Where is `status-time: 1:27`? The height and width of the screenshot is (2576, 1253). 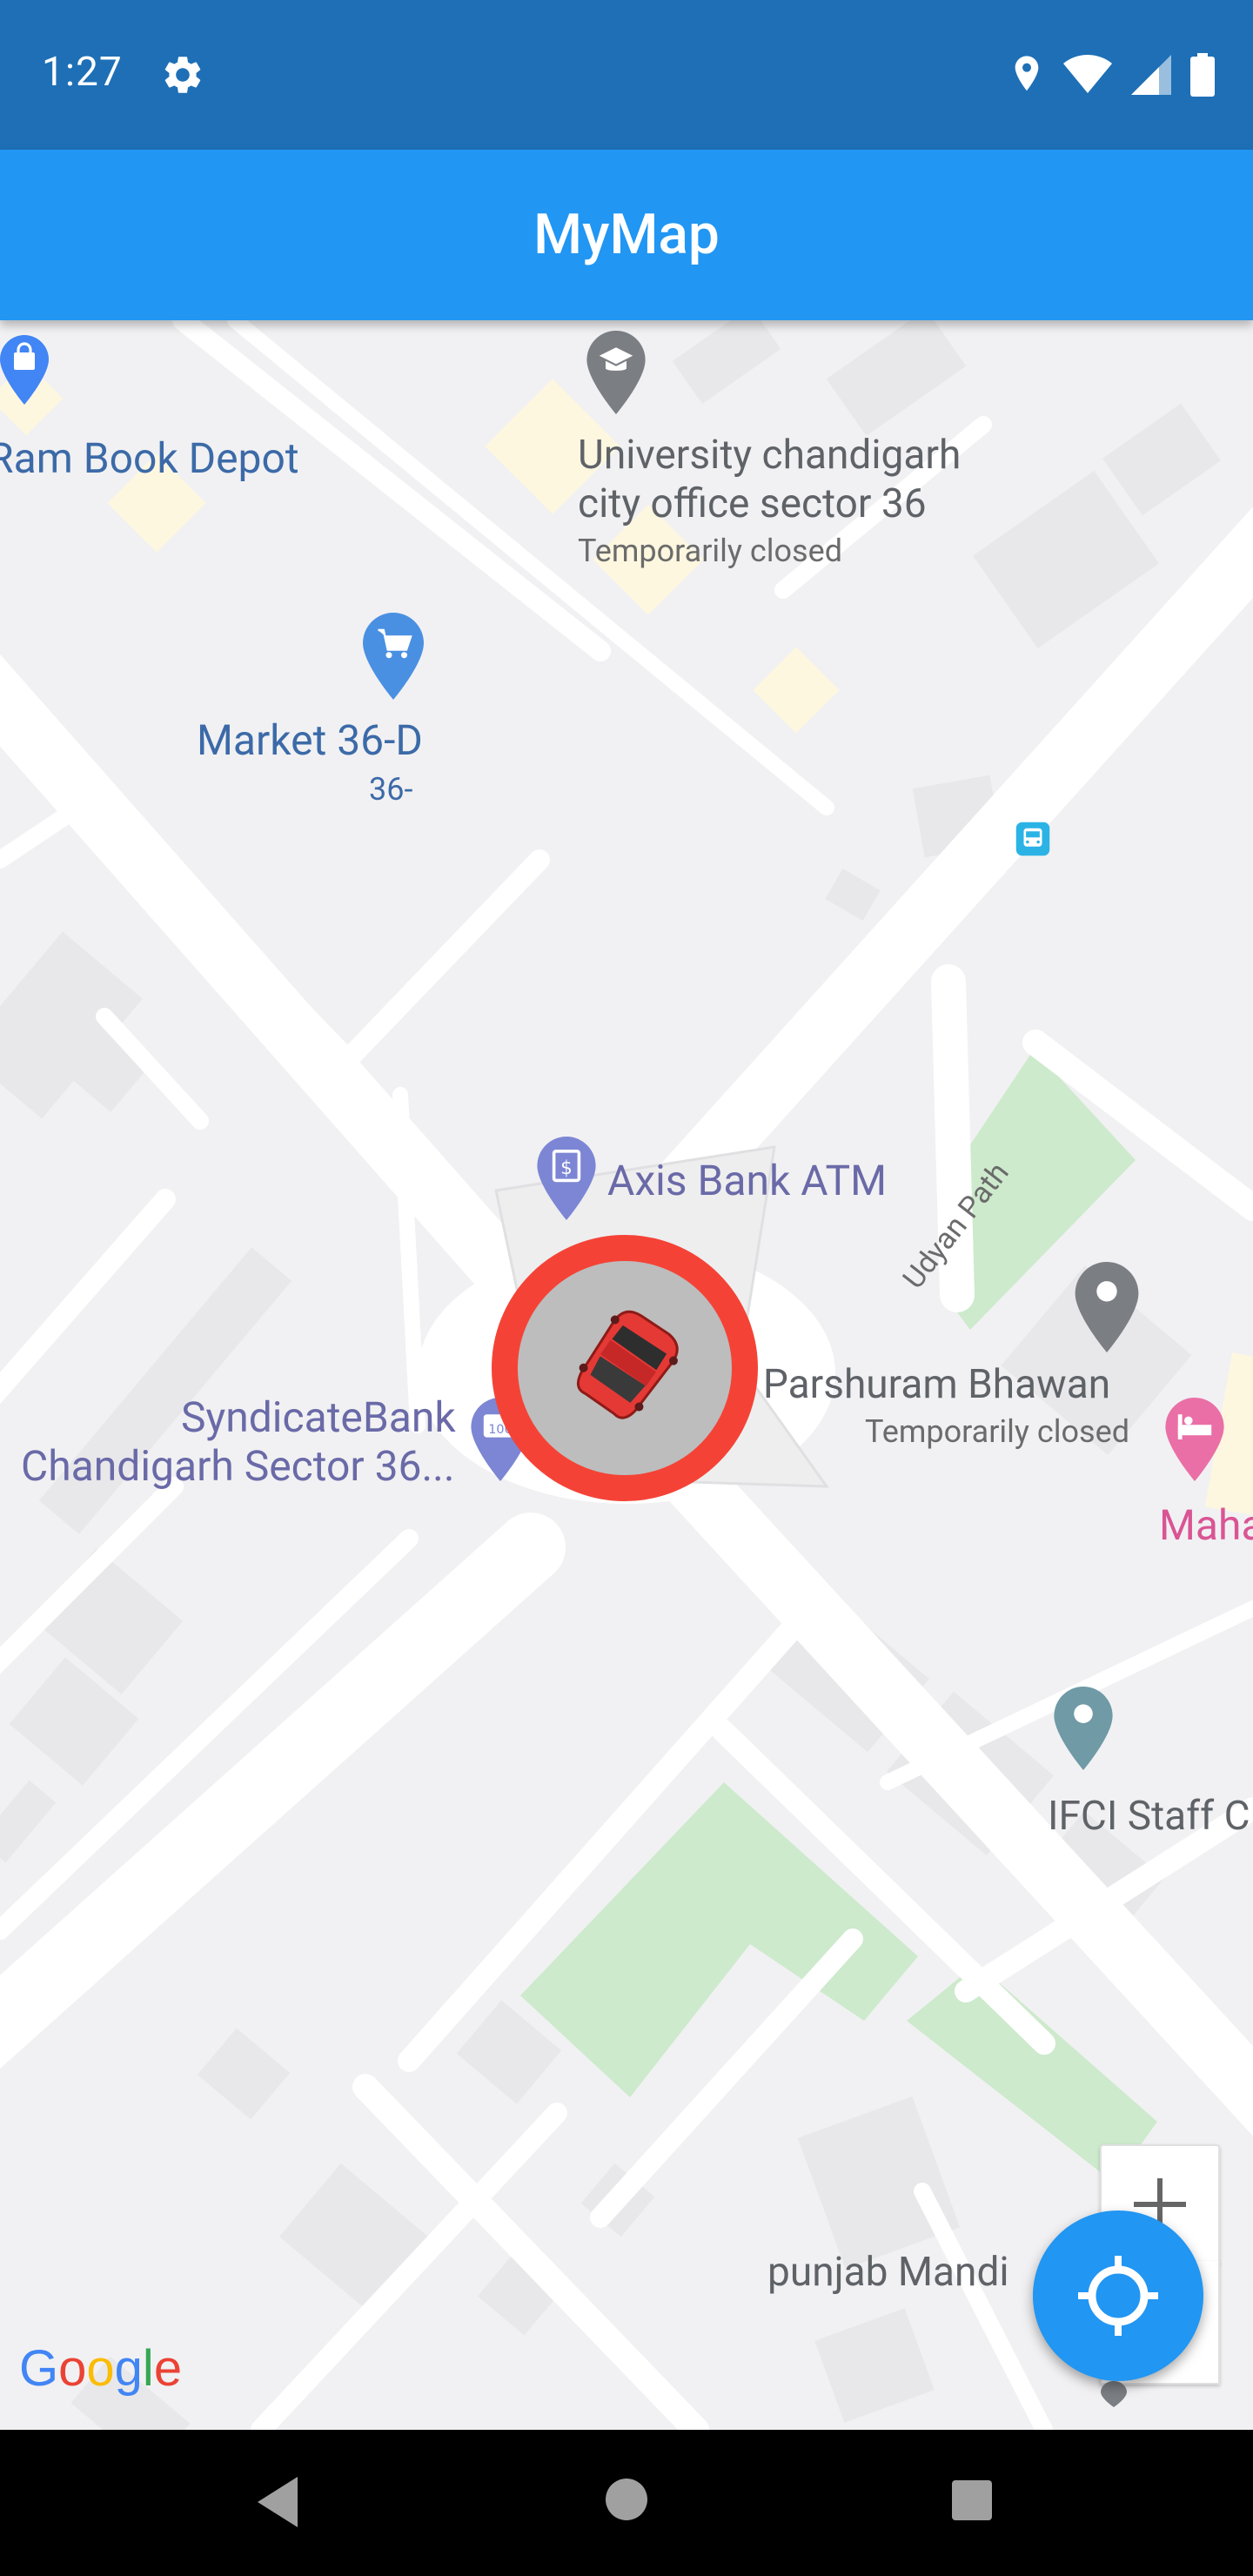 status-time: 1:27 is located at coordinates (82, 72).